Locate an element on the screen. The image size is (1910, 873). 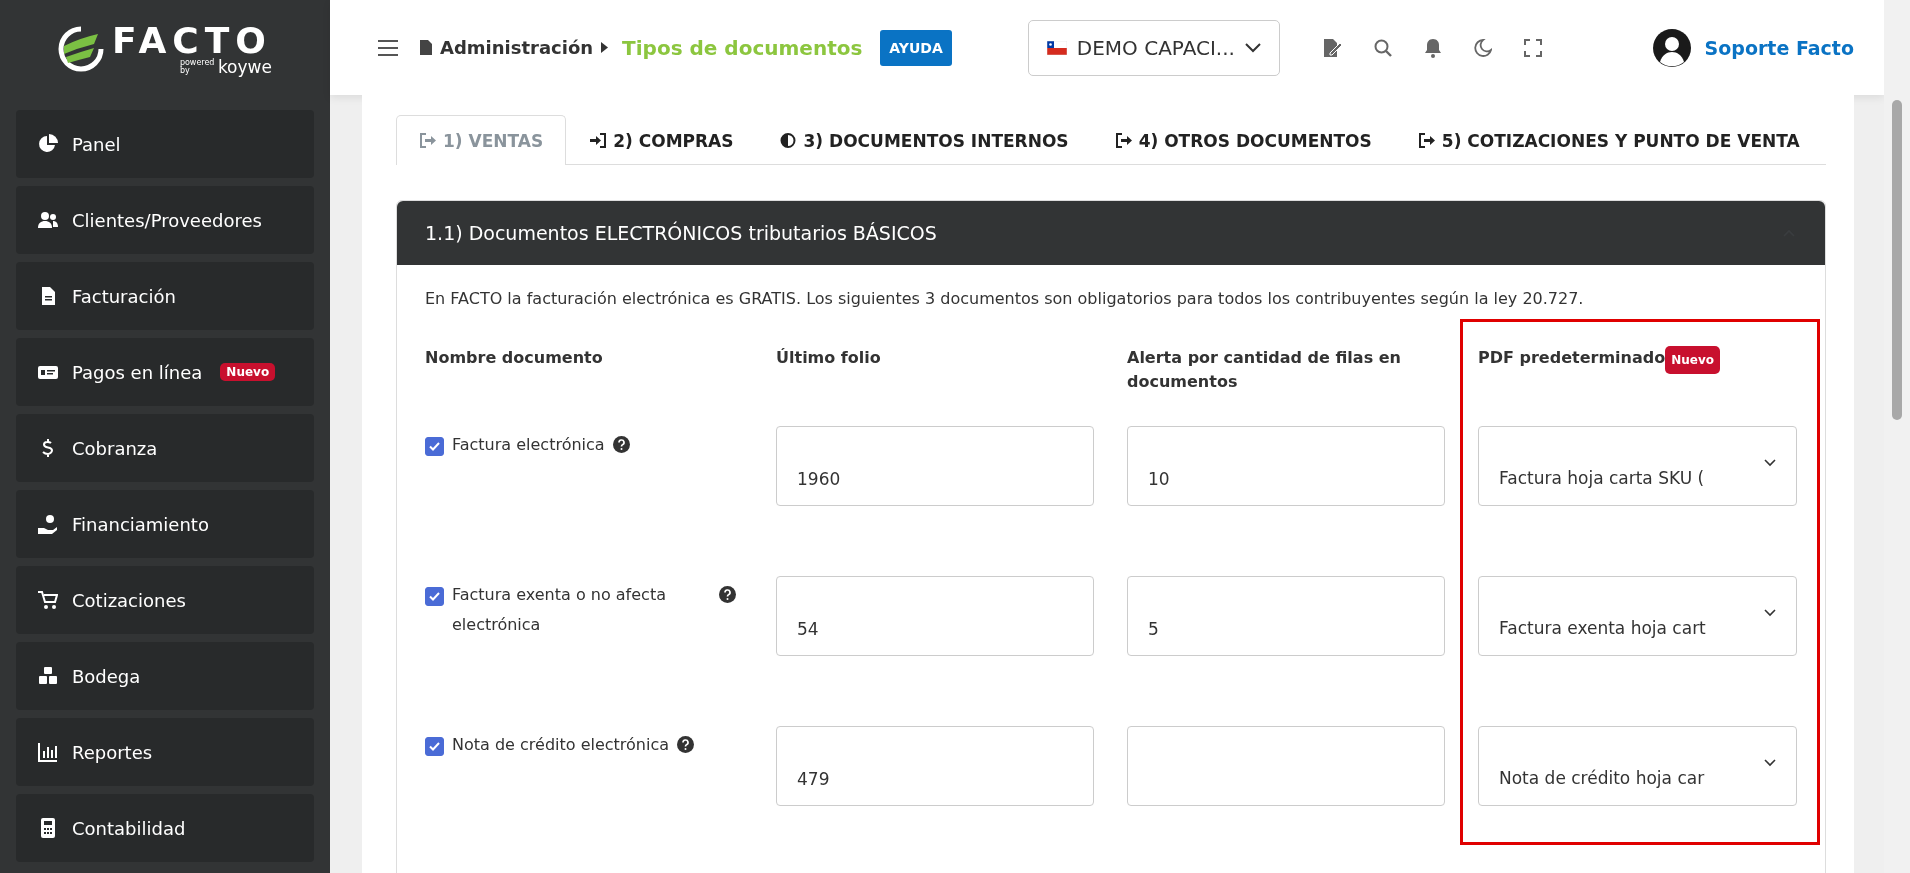
logo-tagline: powered by is located at coordinates (196, 67).